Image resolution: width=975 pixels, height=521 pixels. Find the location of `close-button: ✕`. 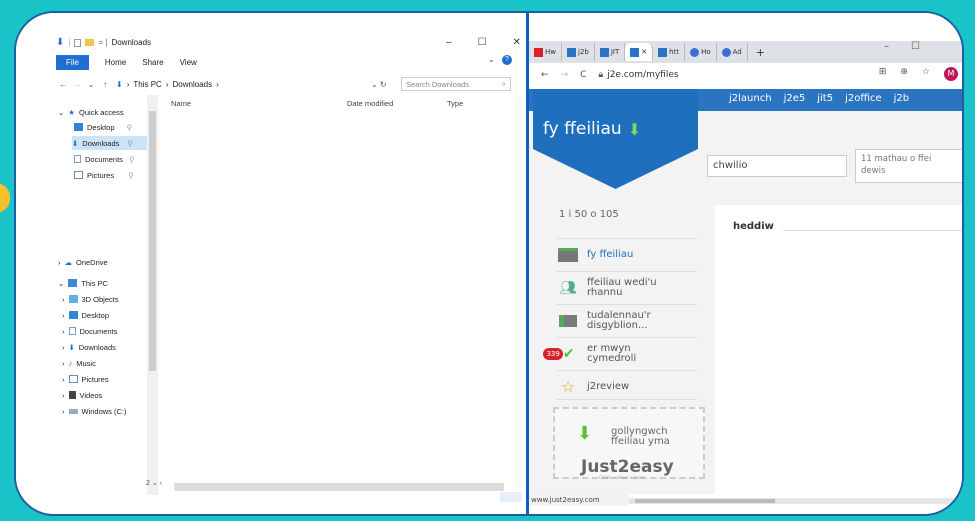

close-button: ✕ is located at coordinates (517, 42).